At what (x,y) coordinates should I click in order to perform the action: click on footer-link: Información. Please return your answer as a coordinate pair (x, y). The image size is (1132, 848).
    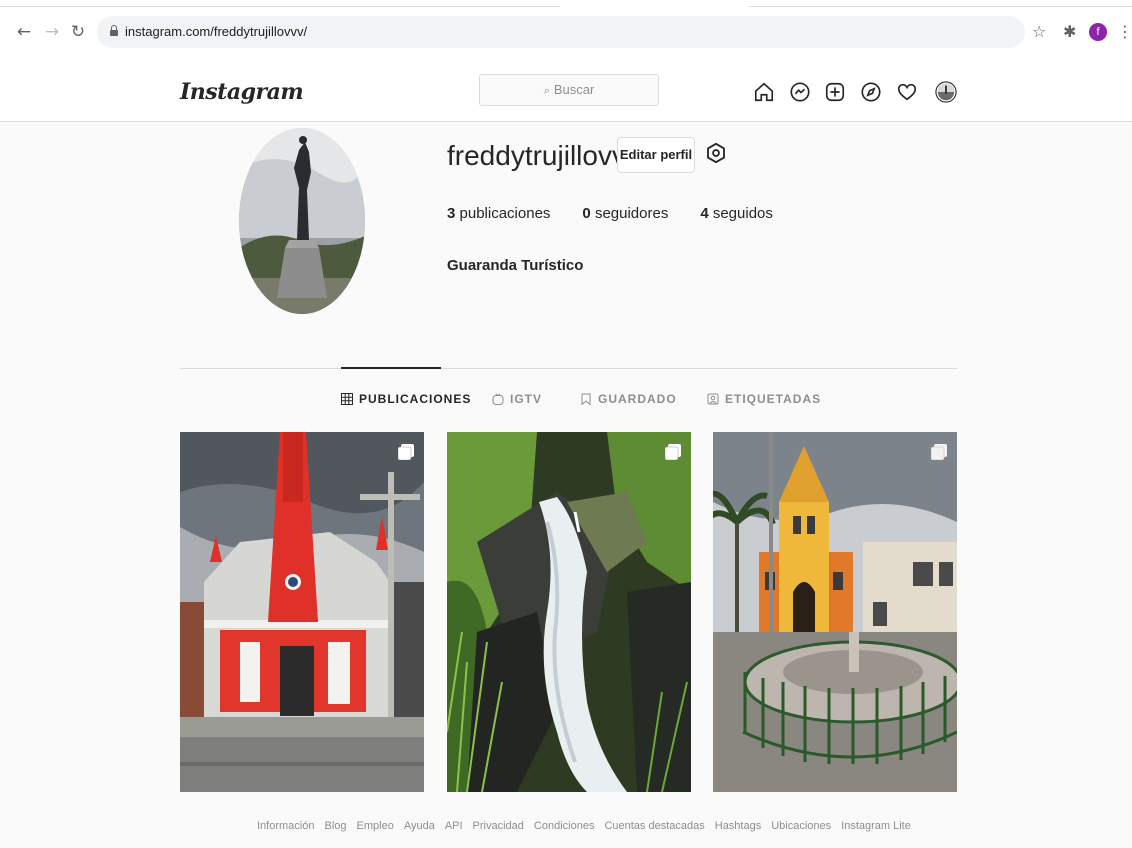
    Looking at the image, I should click on (285, 826).